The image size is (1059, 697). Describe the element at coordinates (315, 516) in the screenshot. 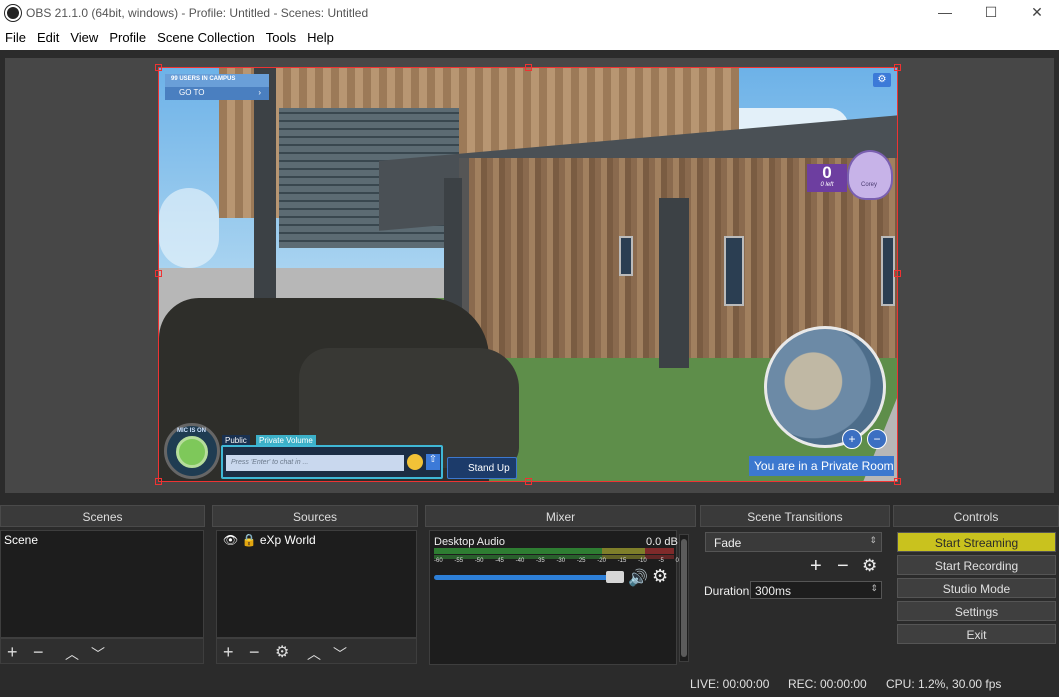

I see `sources-header: Sources` at that location.